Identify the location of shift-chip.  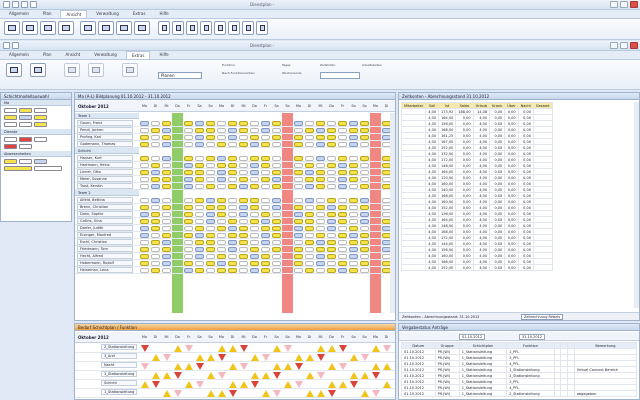
(25, 110).